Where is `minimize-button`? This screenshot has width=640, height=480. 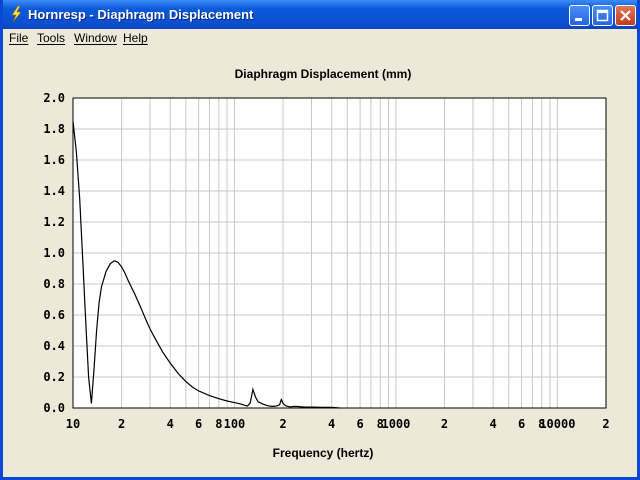
minimize-button is located at coordinates (579, 15).